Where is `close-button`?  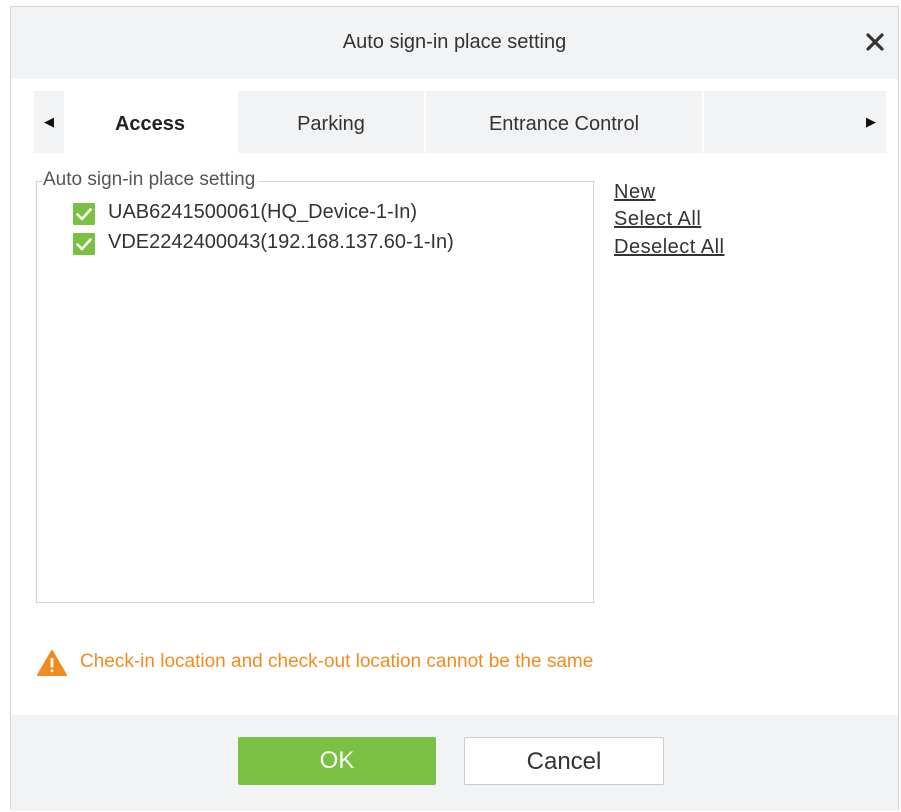 close-button is located at coordinates (875, 42).